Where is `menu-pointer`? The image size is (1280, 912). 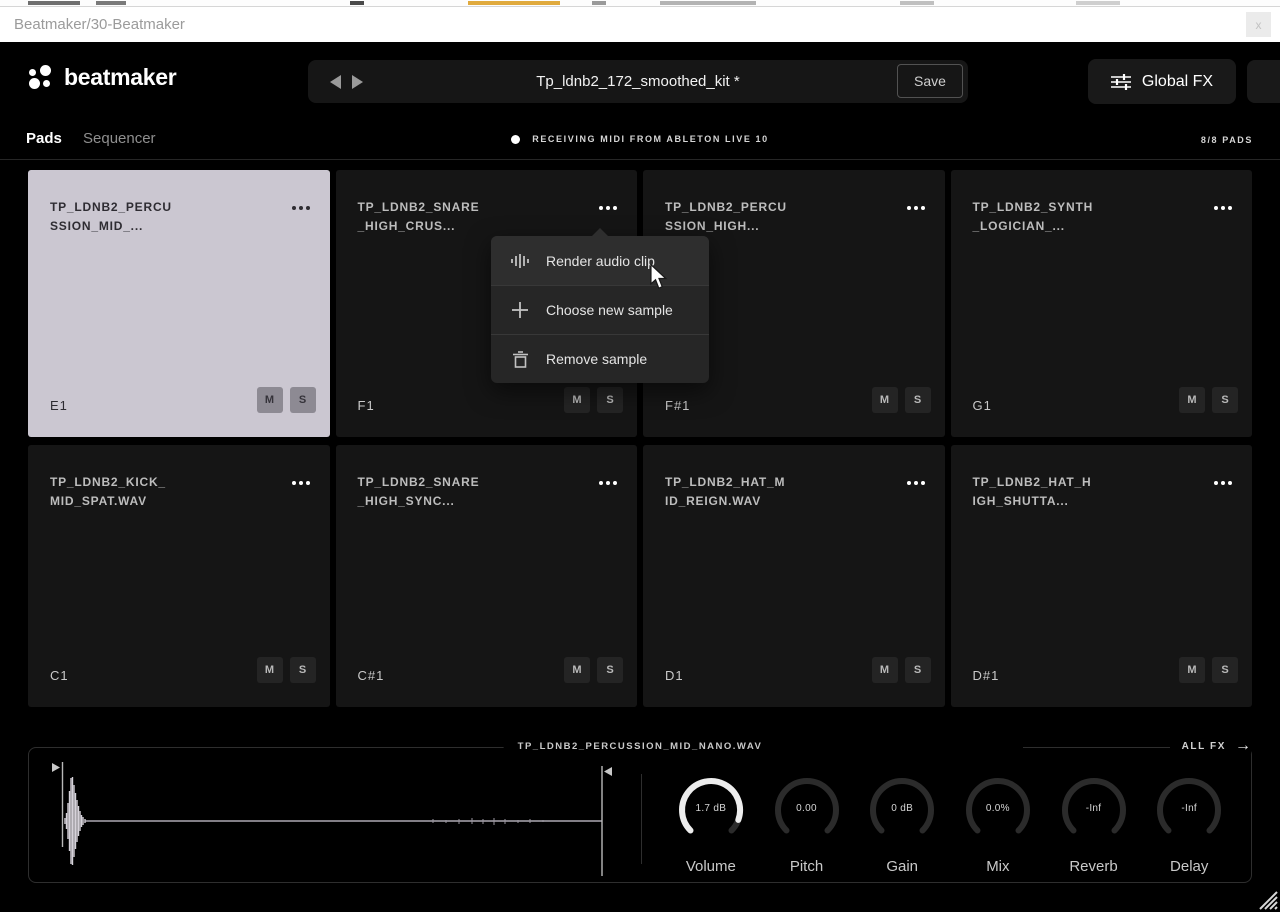 menu-pointer is located at coordinates (600, 232).